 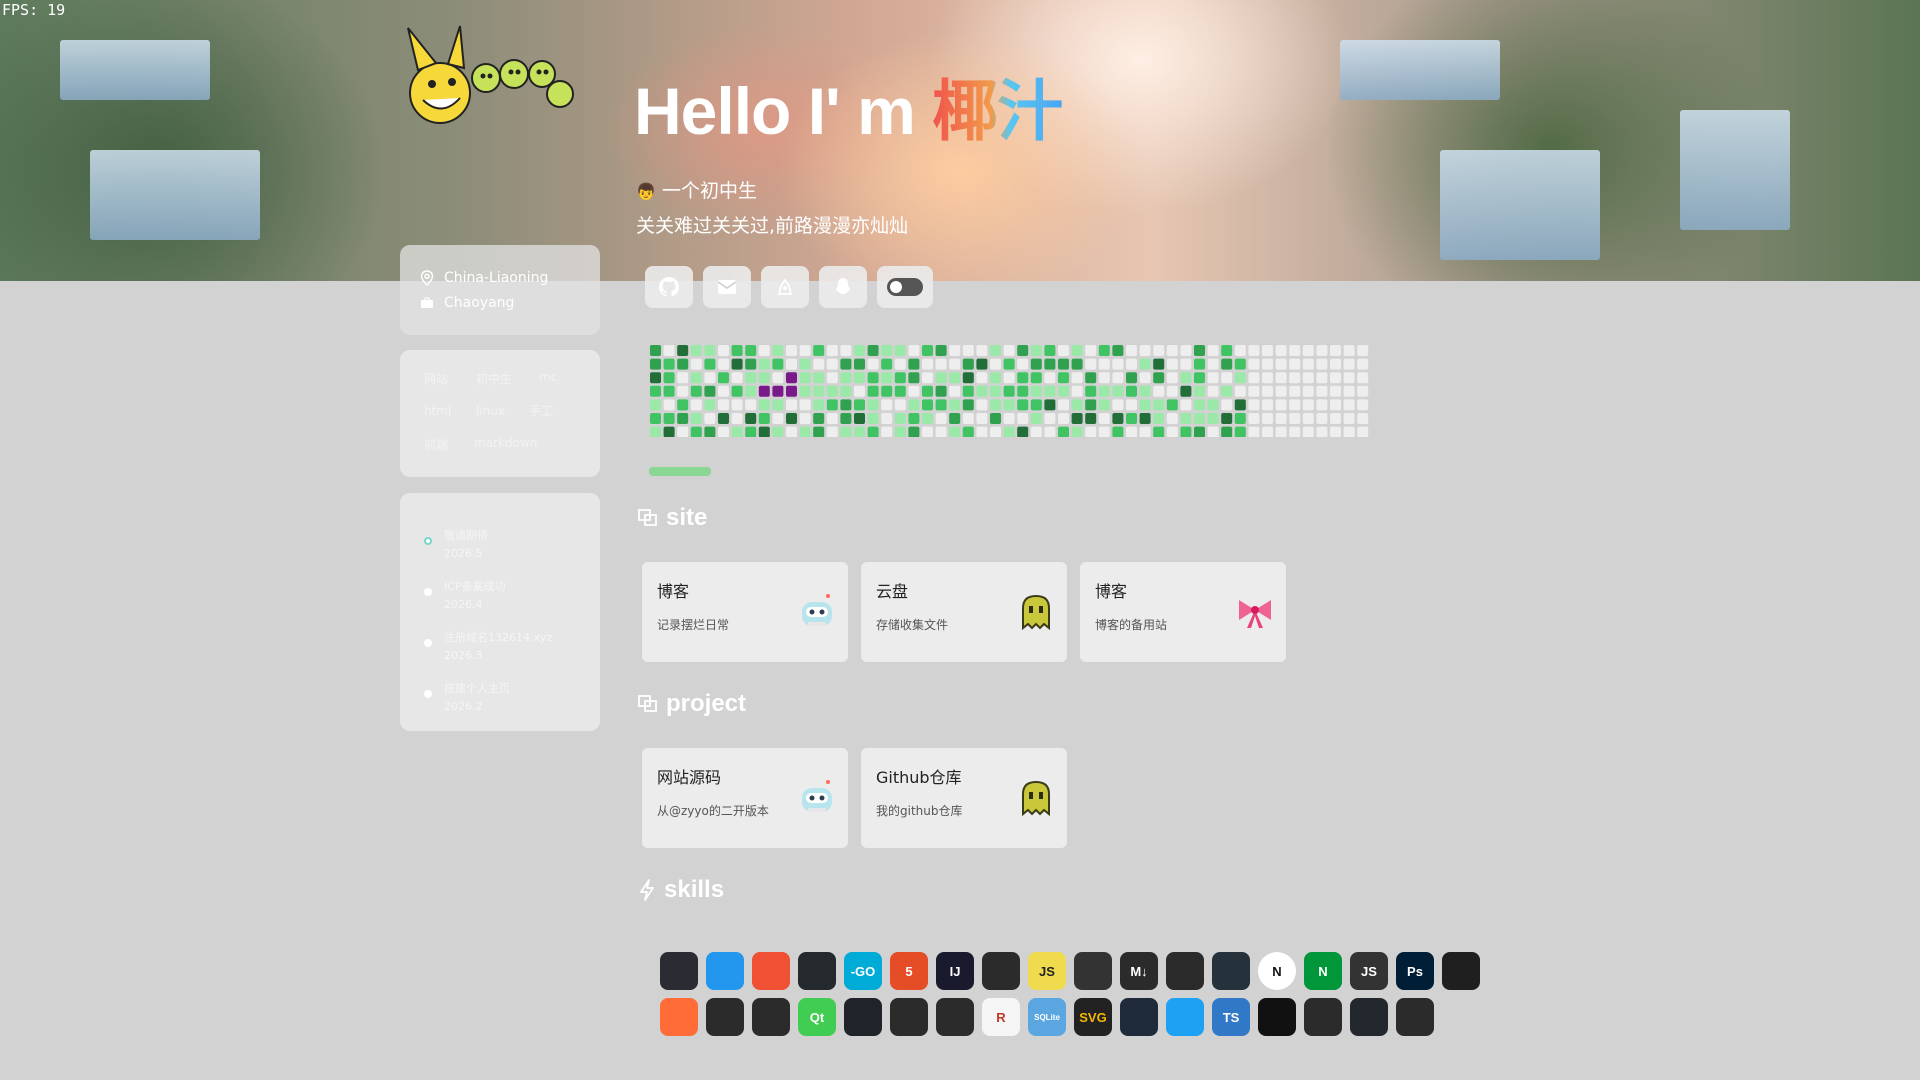 I want to click on skills-row: -GO 5 IJ JS M↓ N N JS Ps, so click(x=1080, y=971).